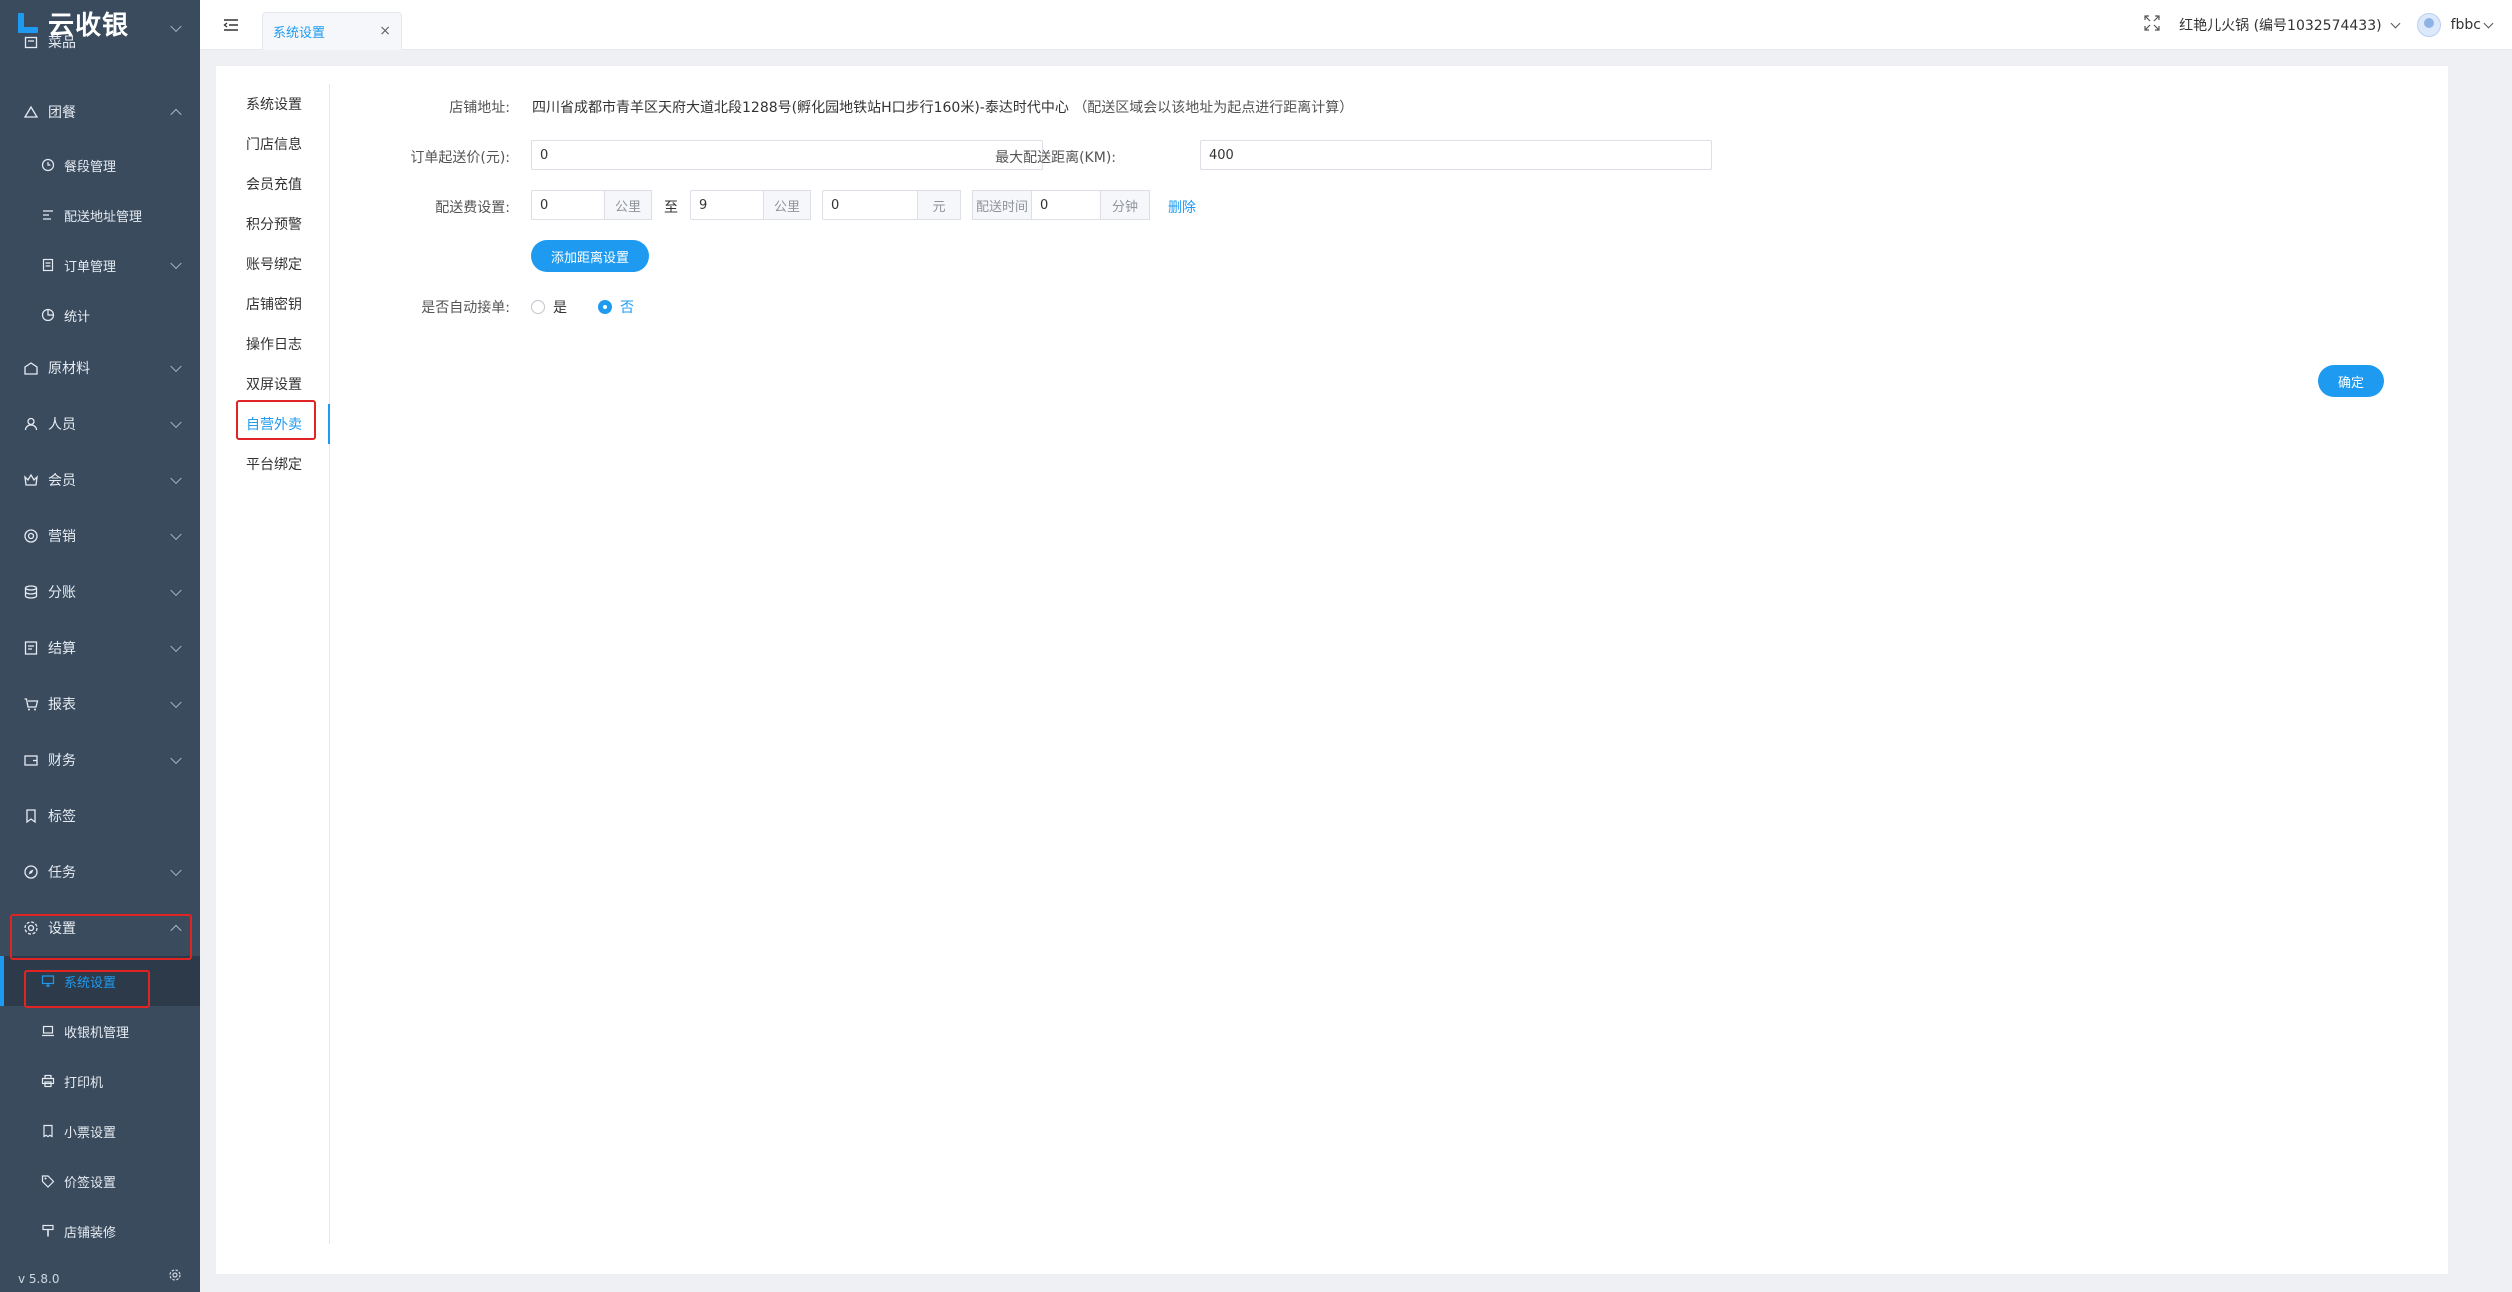 The height and width of the screenshot is (1292, 2512). Describe the element at coordinates (1213, 108) in the screenshot. I see `address-hint: （配送区域会以该地址为起点进行距离计算）` at that location.